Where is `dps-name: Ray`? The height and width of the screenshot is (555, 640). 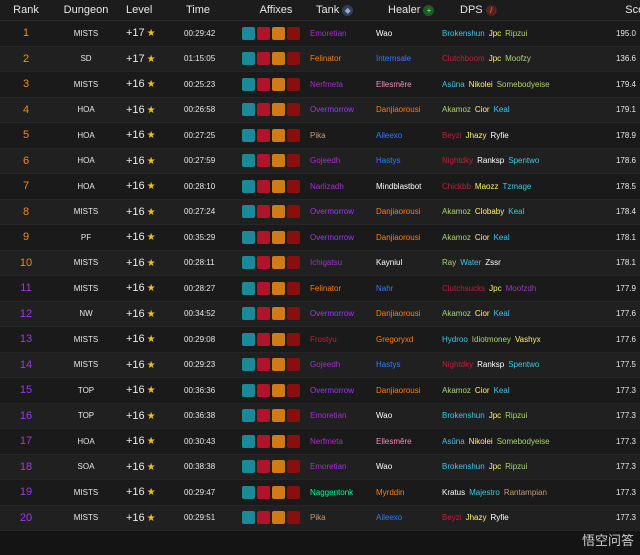
dps-name: Ray is located at coordinates (449, 262).